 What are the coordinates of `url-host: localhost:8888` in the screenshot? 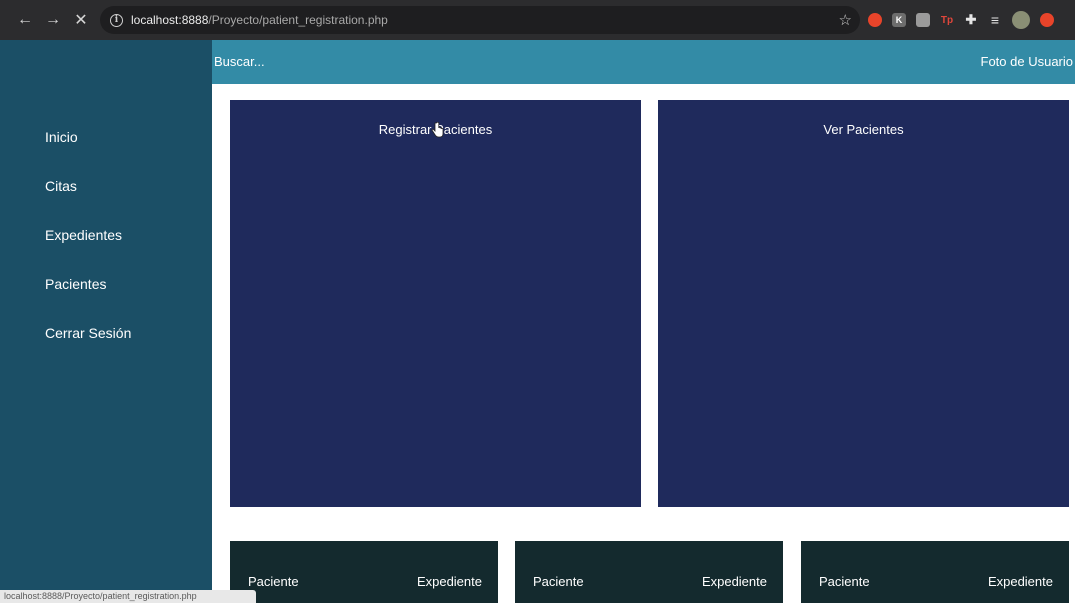 It's located at (170, 20).